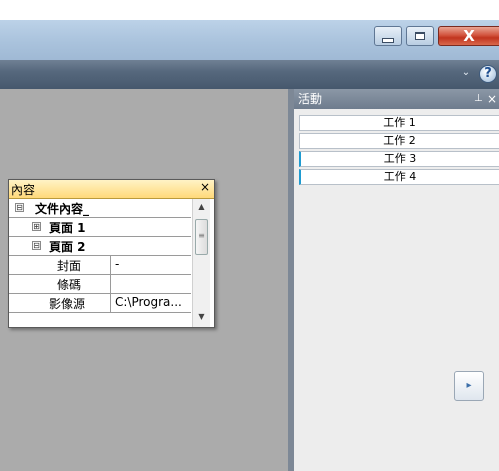 Image resolution: width=499 pixels, height=471 pixels. Describe the element at coordinates (36, 226) in the screenshot. I see `expand-icon: ⊞` at that location.